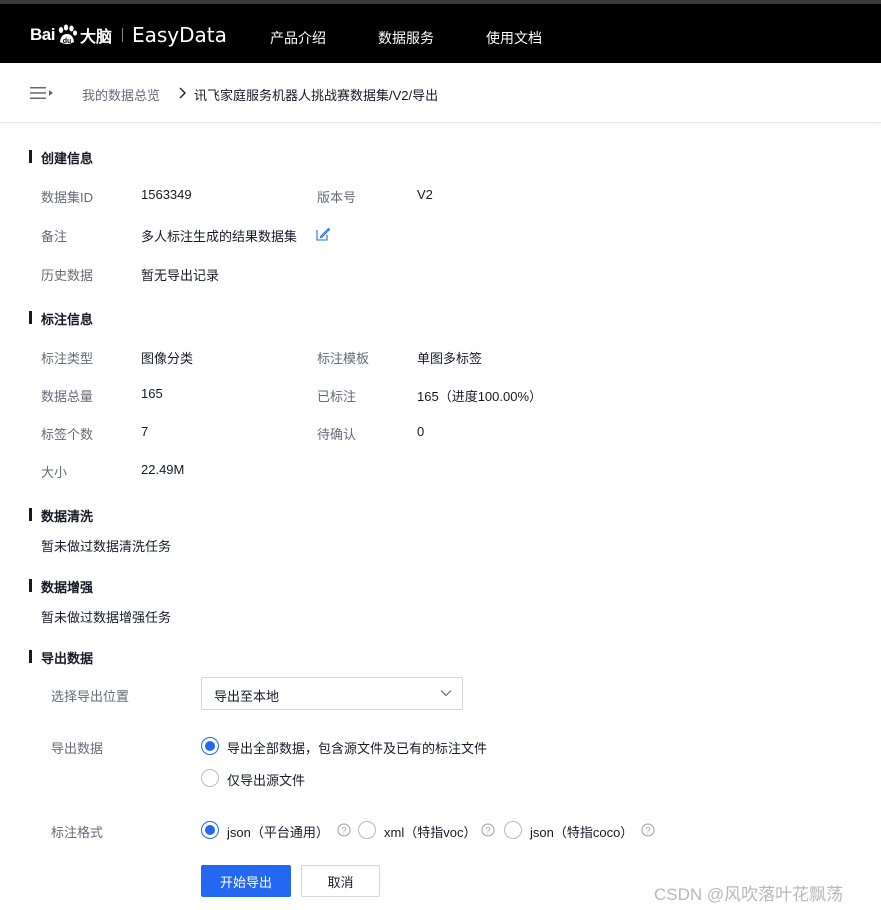  I want to click on section-title-annotation-info: 标注信息, so click(61, 318).